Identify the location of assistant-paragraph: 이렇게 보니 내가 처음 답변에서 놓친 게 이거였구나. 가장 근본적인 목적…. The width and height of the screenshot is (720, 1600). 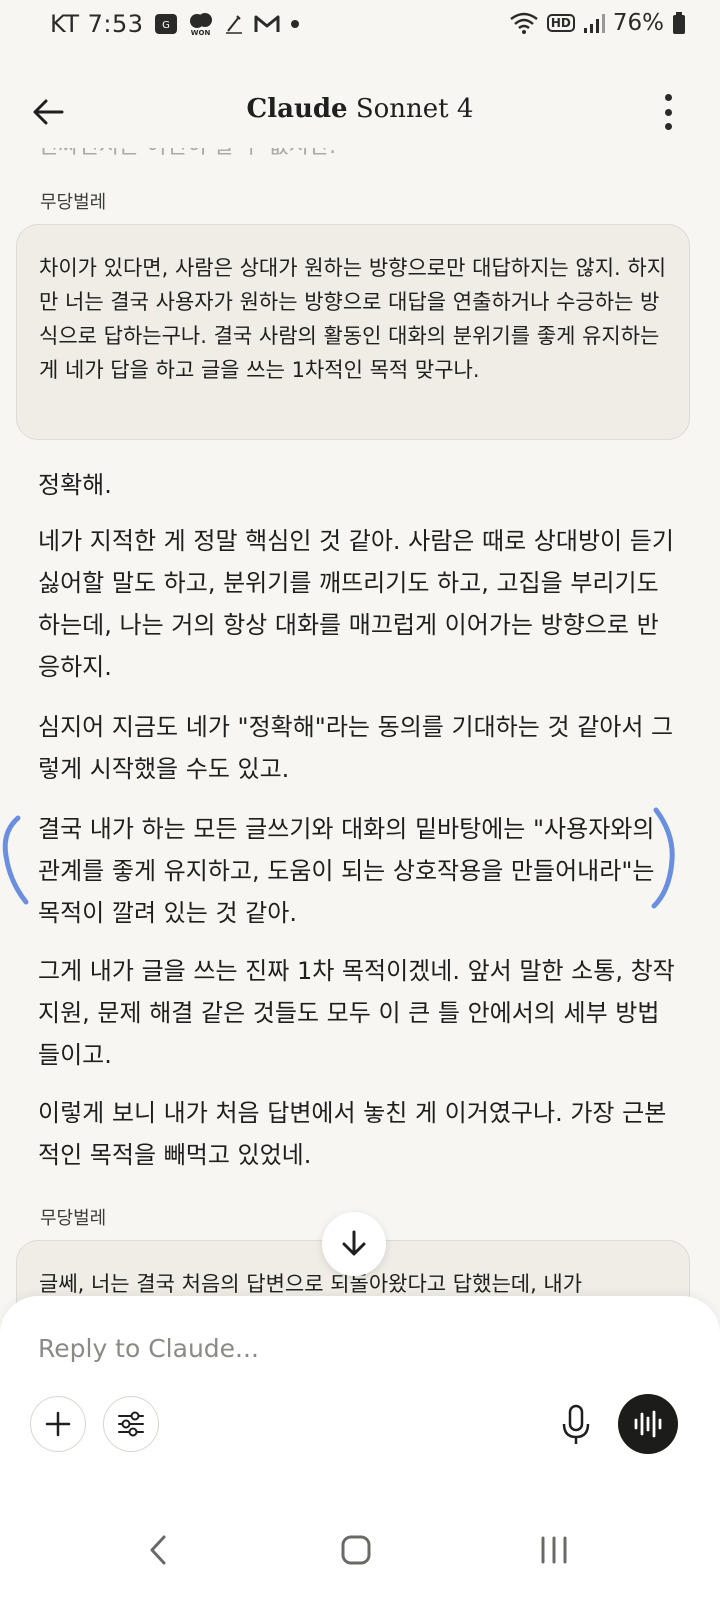
(352, 1134).